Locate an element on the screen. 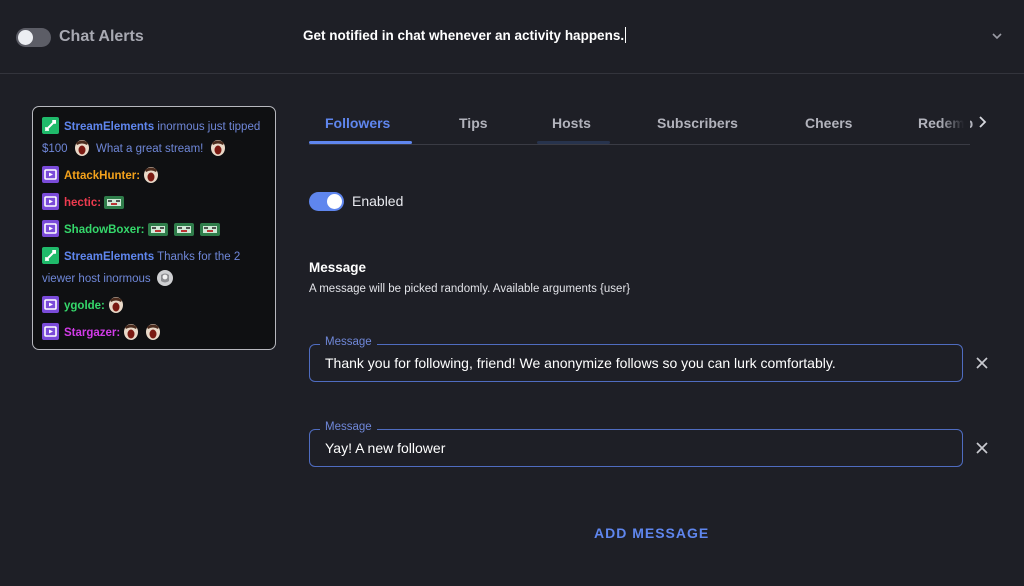 Image resolution: width=1024 pixels, height=586 pixels. chat-message: inormous just tipped is located at coordinates (207, 127).